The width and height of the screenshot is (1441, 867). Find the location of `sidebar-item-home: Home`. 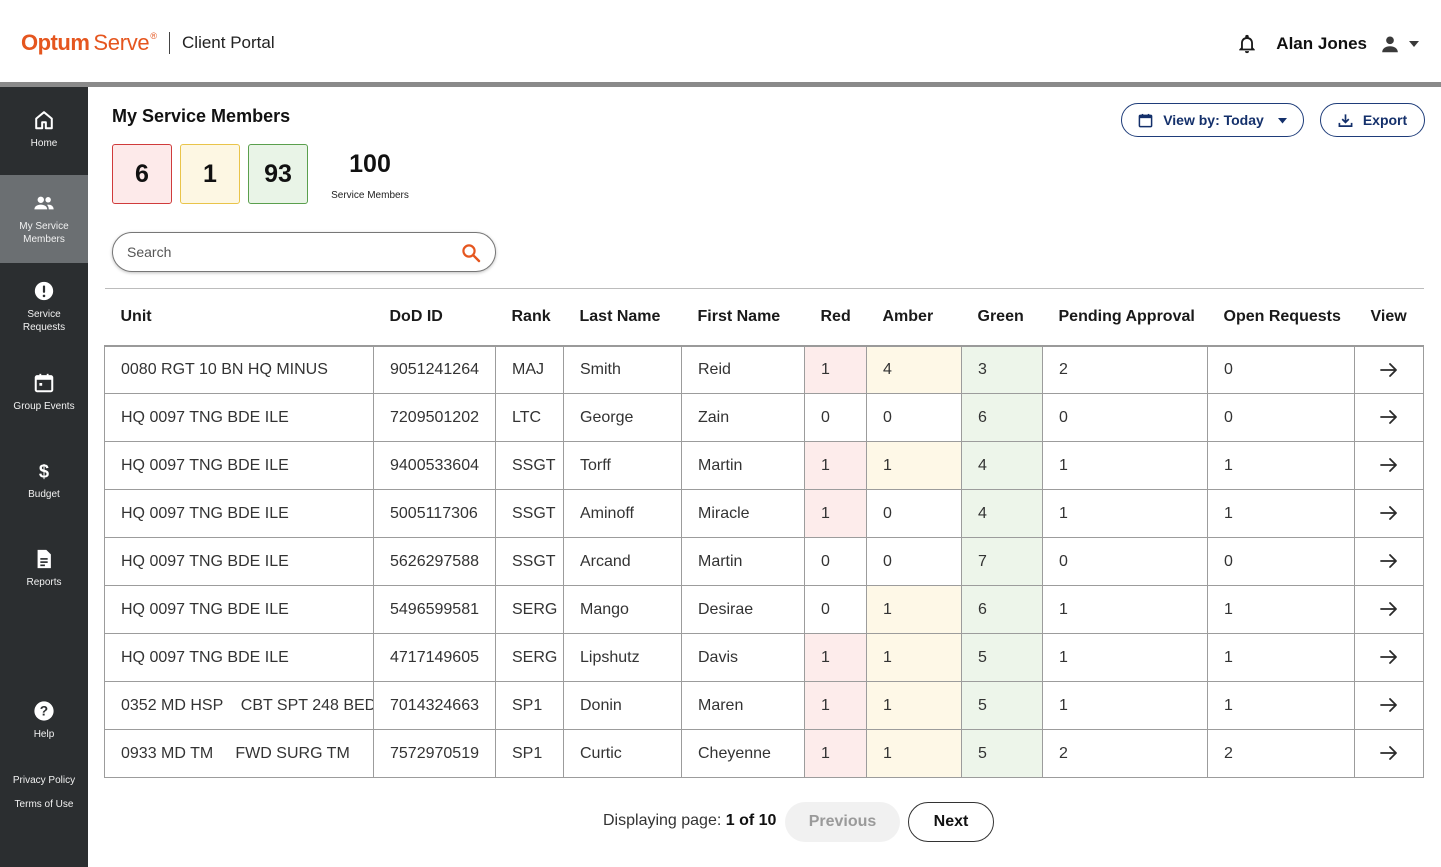

sidebar-item-home: Home is located at coordinates (44, 129).